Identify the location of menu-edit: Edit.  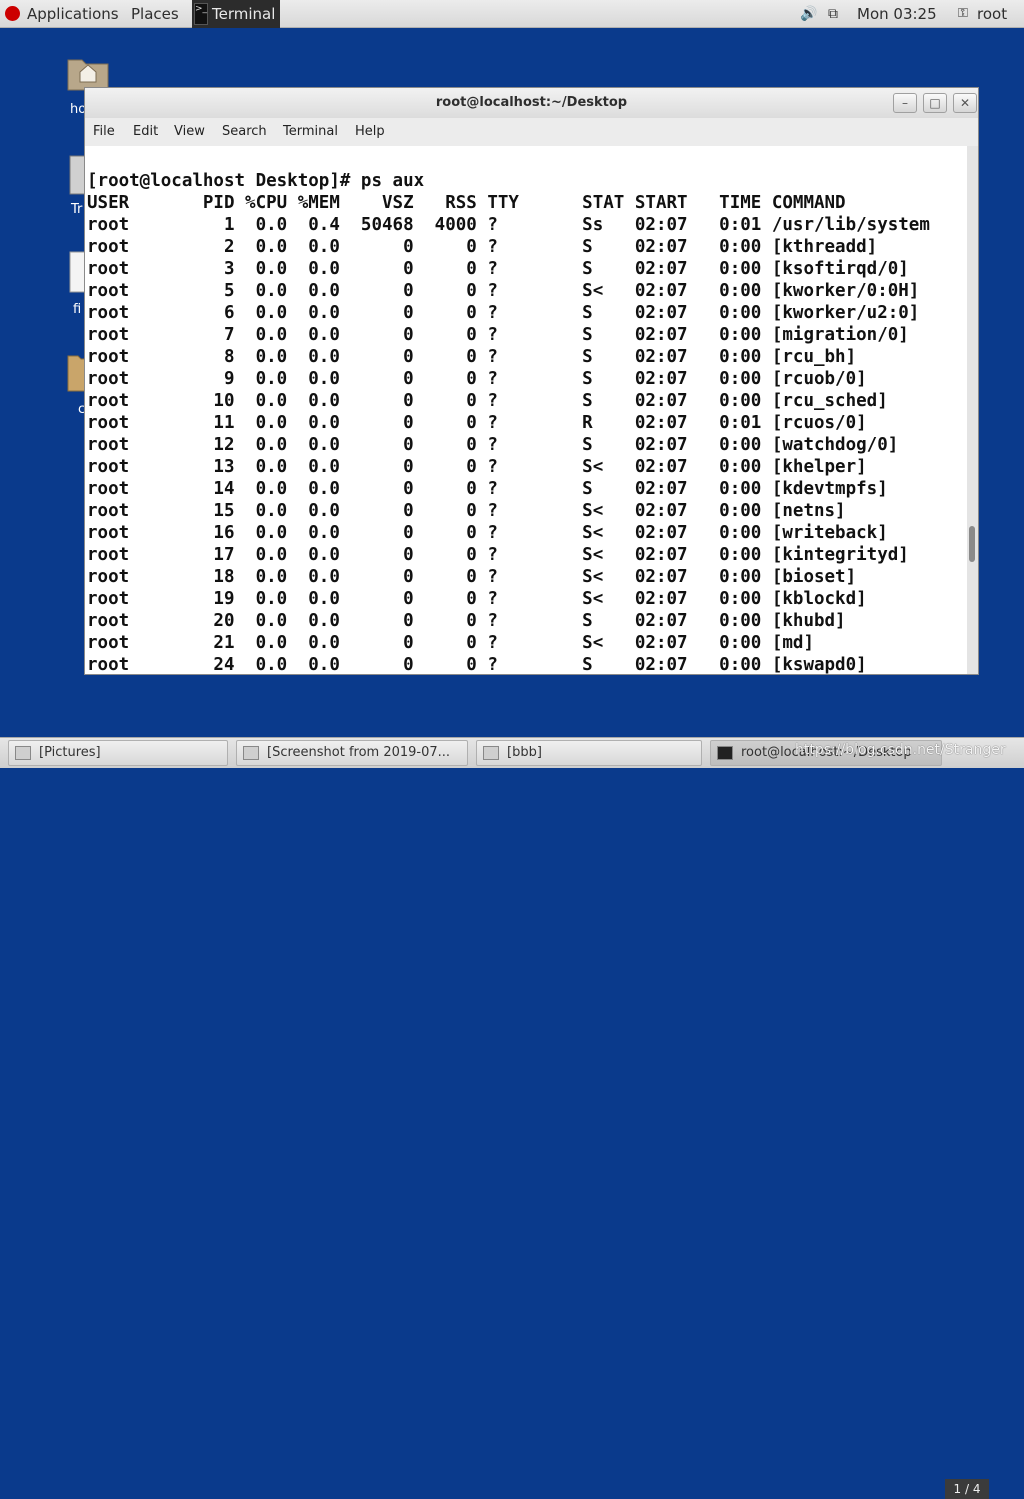
(145, 132).